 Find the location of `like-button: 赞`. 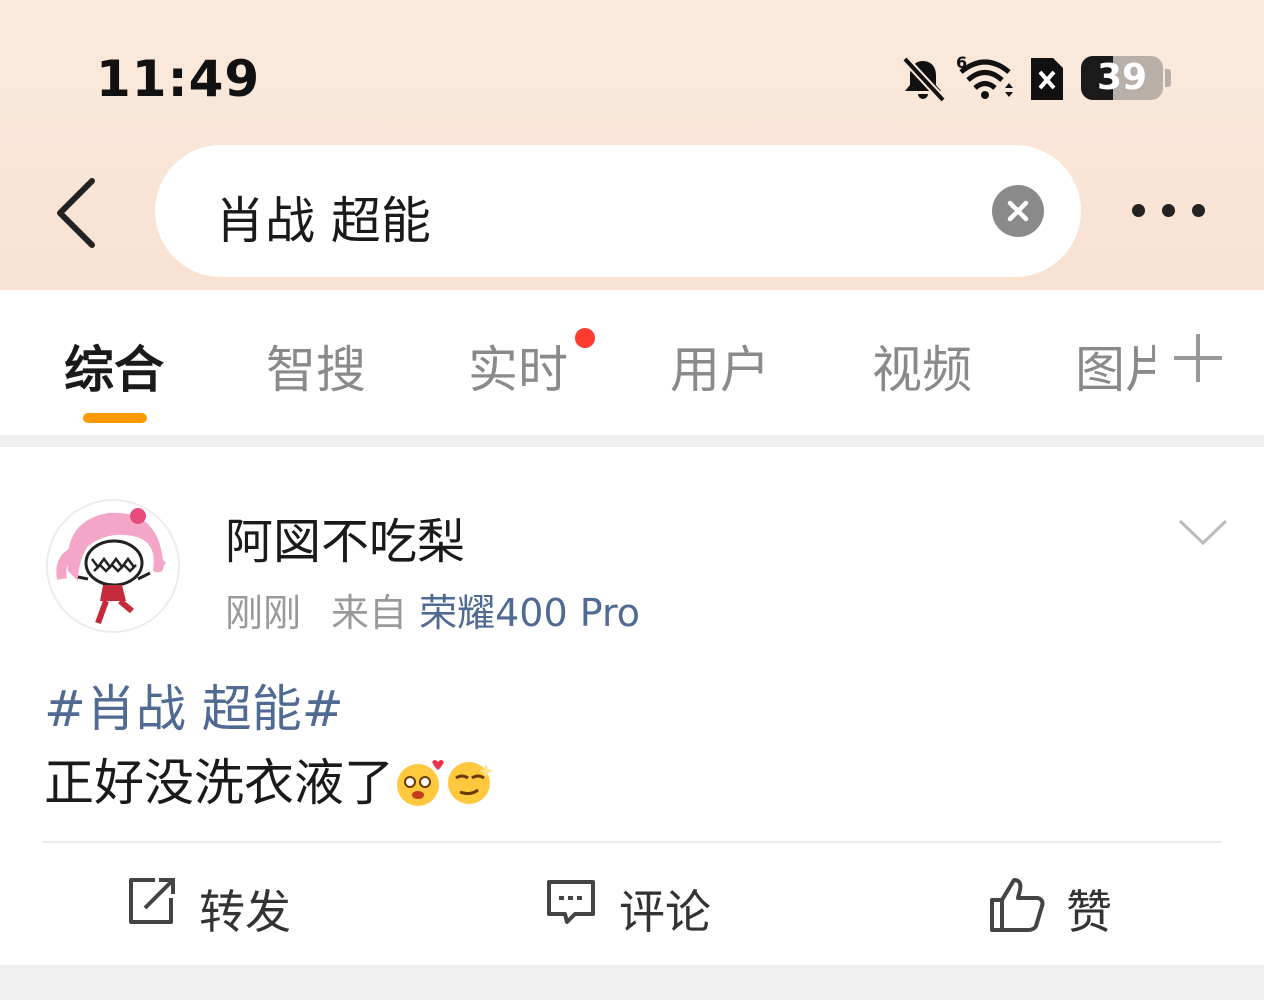

like-button: 赞 is located at coordinates (1058, 905).